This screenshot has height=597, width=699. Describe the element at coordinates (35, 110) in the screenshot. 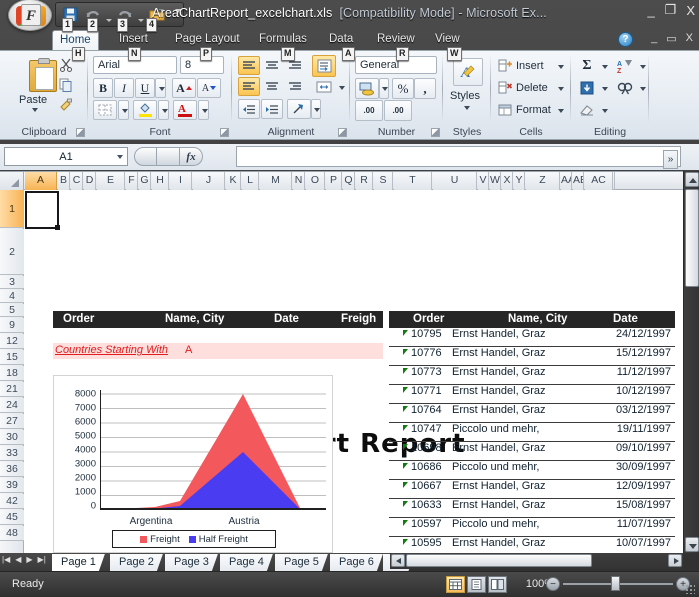

I see `paste-dropdown-icon` at that location.